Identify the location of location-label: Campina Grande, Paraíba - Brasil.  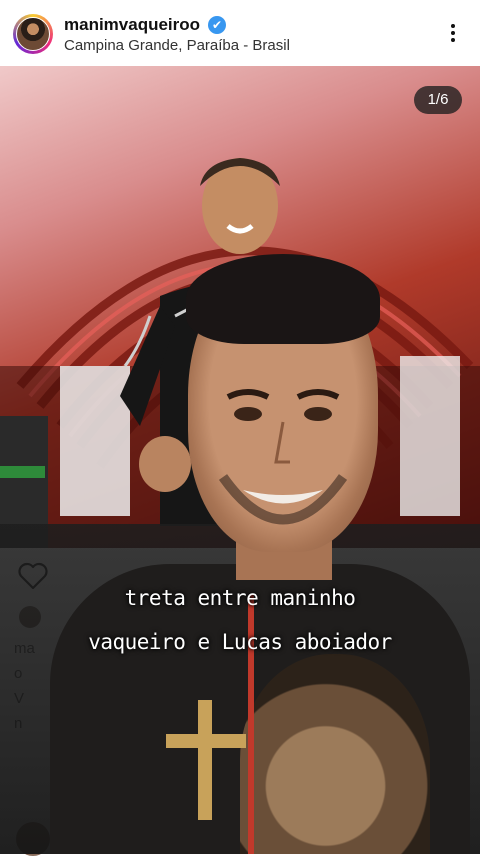
(177, 45).